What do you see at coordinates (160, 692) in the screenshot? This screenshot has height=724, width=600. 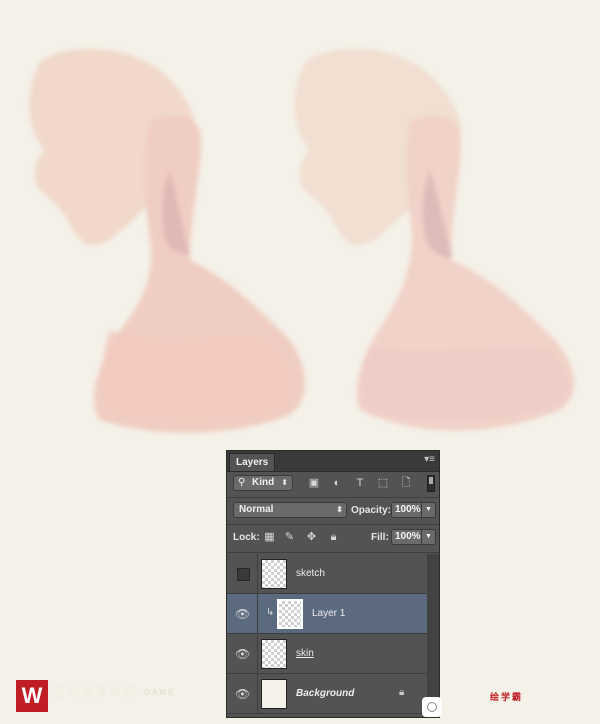 I see `brand-game: GAME` at bounding box center [160, 692].